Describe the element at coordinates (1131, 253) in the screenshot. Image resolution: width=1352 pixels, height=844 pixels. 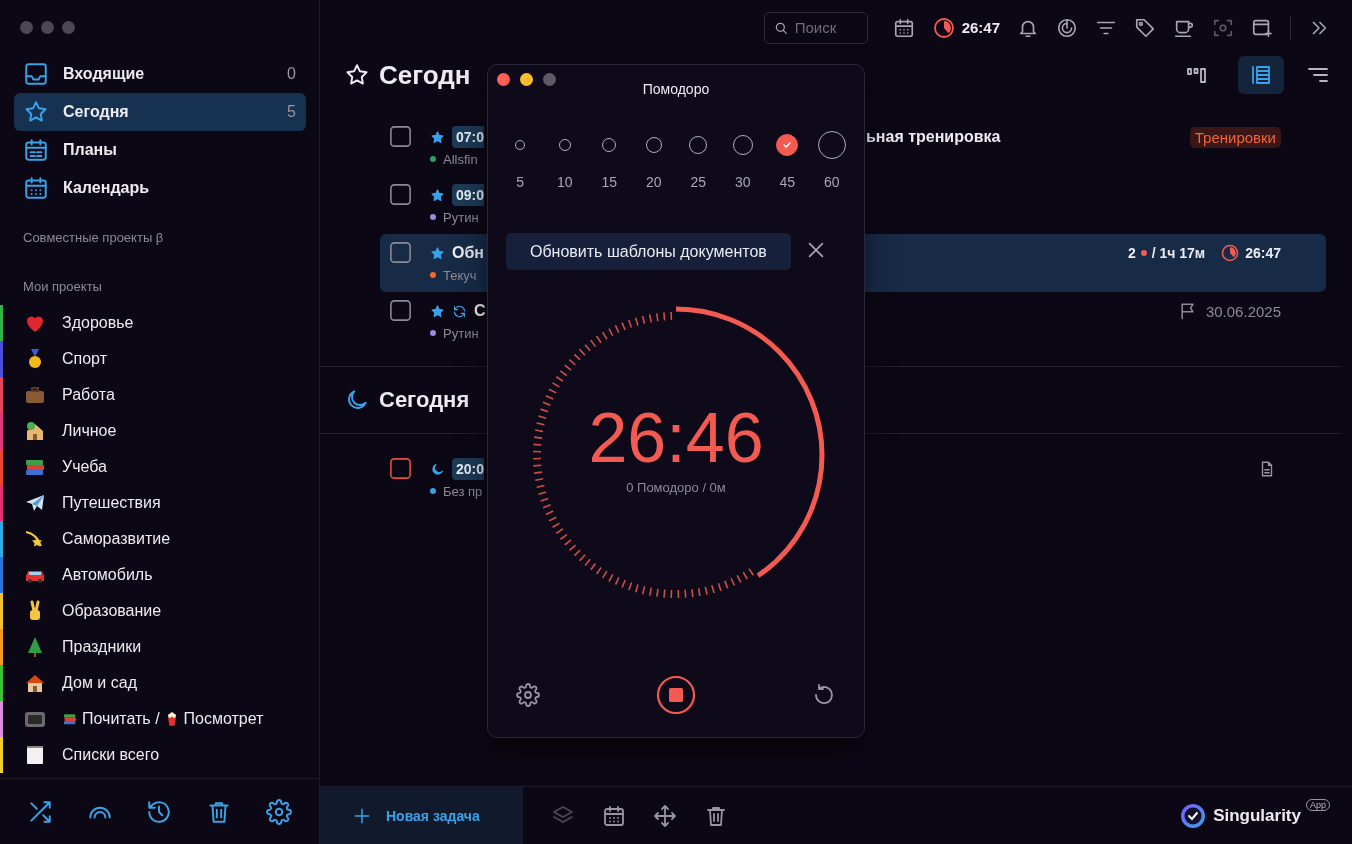
I see `pomodoro-count: 2` at that location.